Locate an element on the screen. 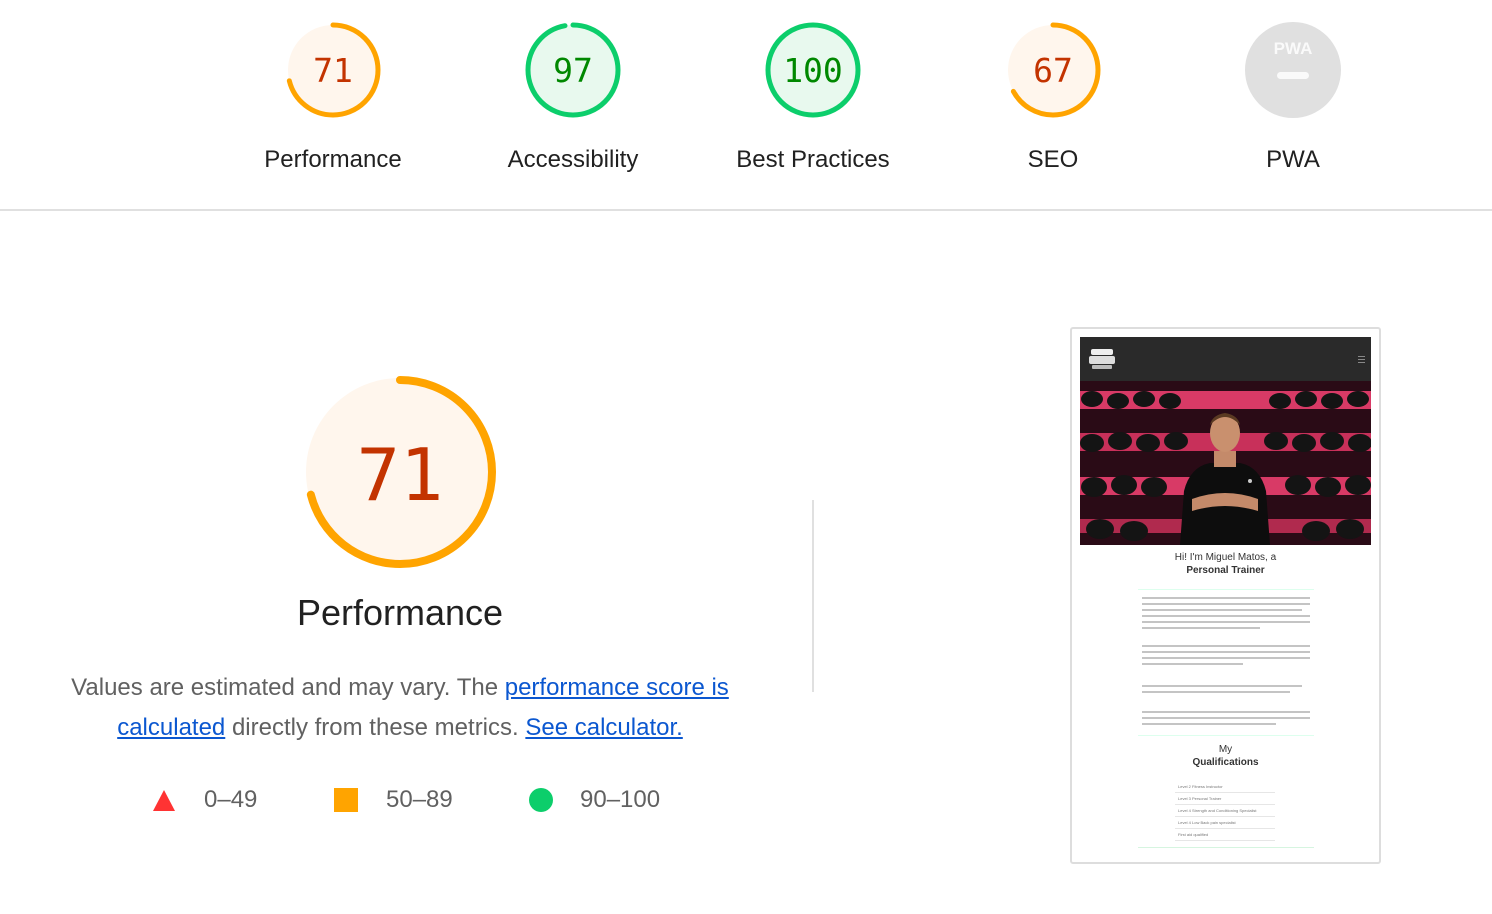 This screenshot has width=1492, height=914. section-divider is located at coordinates (813, 596).